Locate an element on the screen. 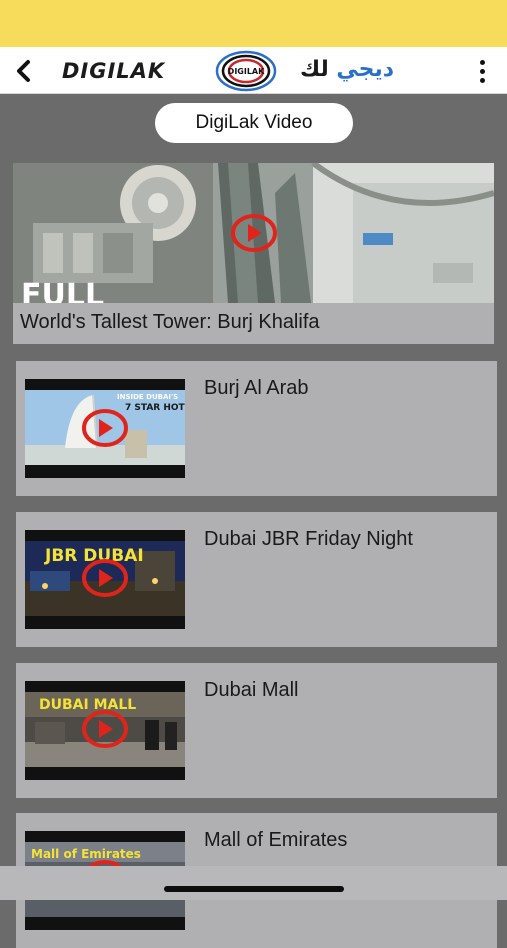 This screenshot has height=948, width=507. logo-emblem-icon: DIGILAK is located at coordinates (246, 71).